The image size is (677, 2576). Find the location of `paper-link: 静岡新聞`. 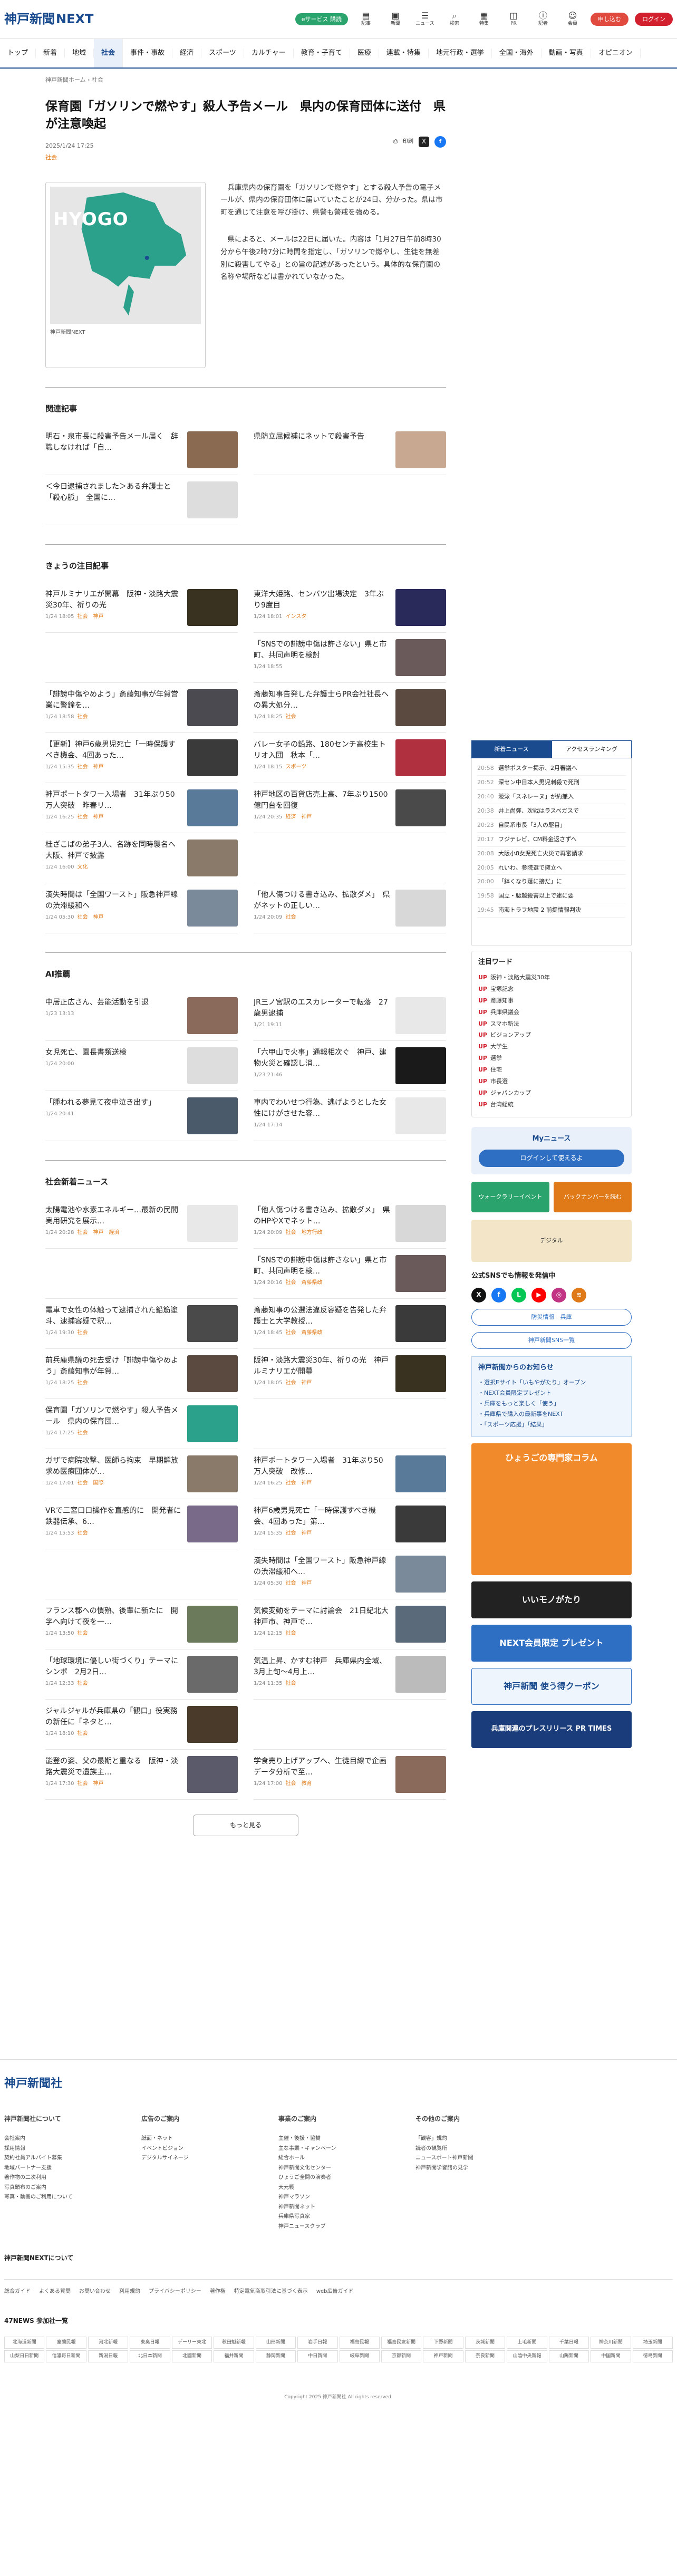

paper-link: 静岡新聞 is located at coordinates (275, 2356).